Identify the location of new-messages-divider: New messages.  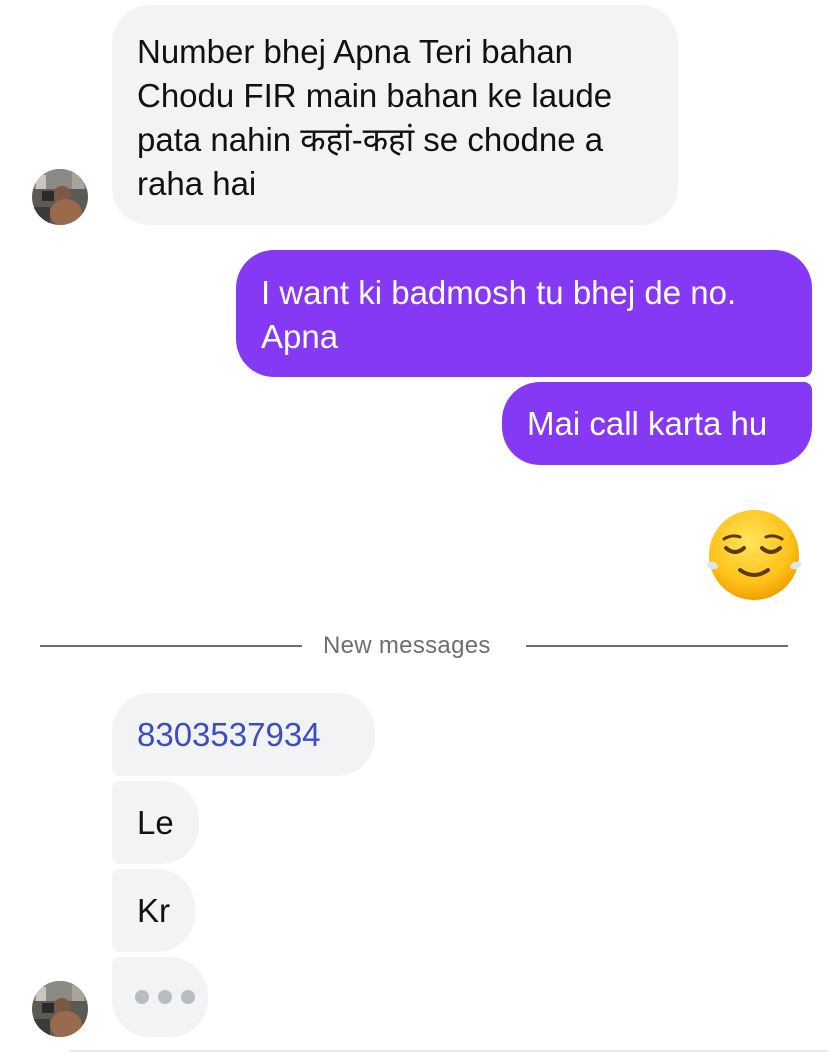
(407, 645).